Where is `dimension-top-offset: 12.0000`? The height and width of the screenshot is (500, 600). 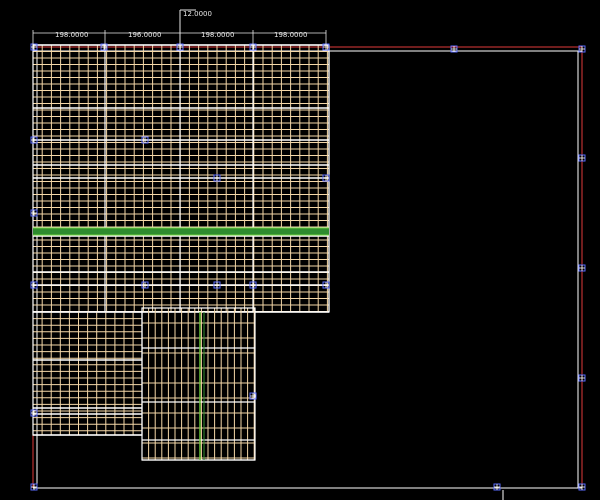 dimension-top-offset: 12.0000 is located at coordinates (197, 14).